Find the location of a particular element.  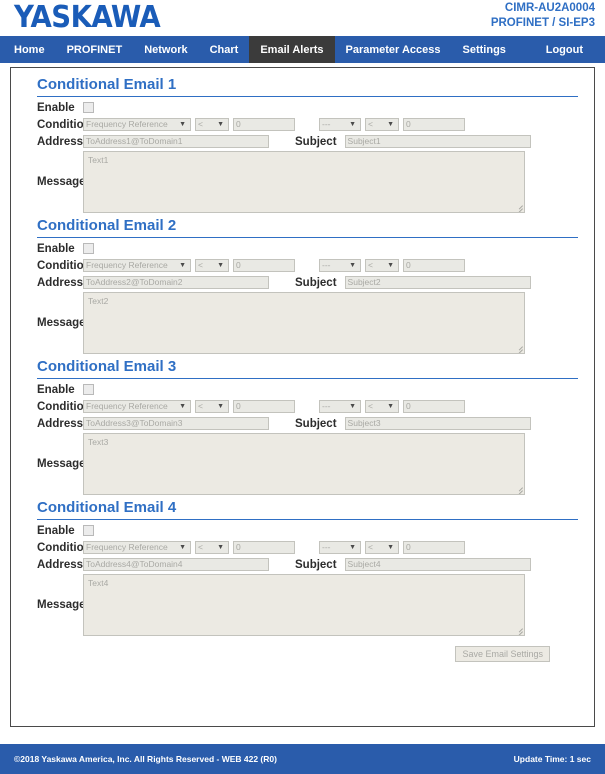

block-2-operator2-value: < is located at coordinates (370, 265).